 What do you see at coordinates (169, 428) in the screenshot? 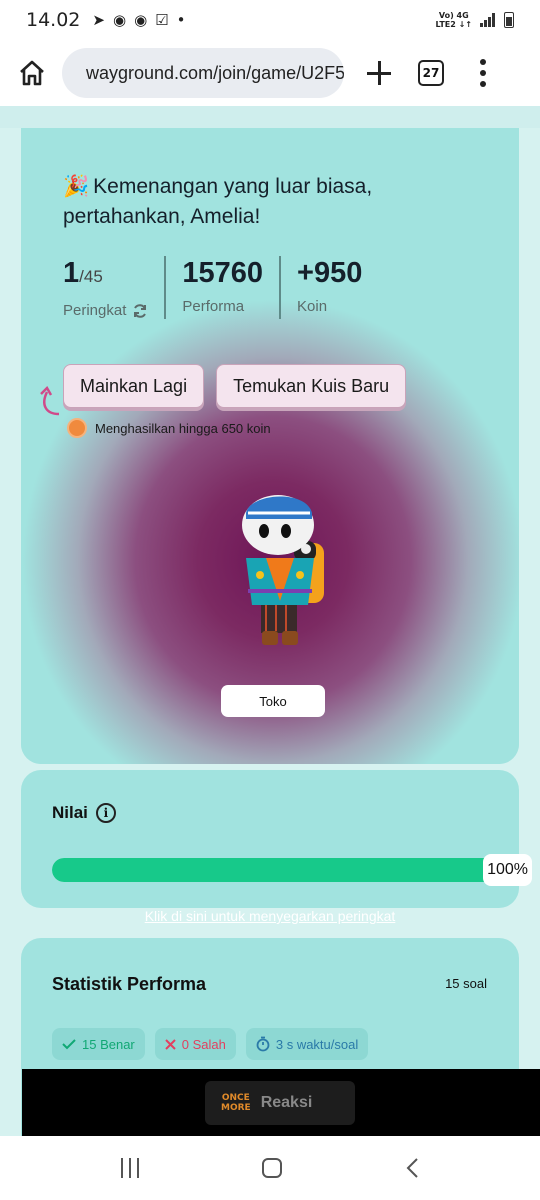
I see `coin-earn-note: Menghasilkan hingga 650 koin` at bounding box center [169, 428].